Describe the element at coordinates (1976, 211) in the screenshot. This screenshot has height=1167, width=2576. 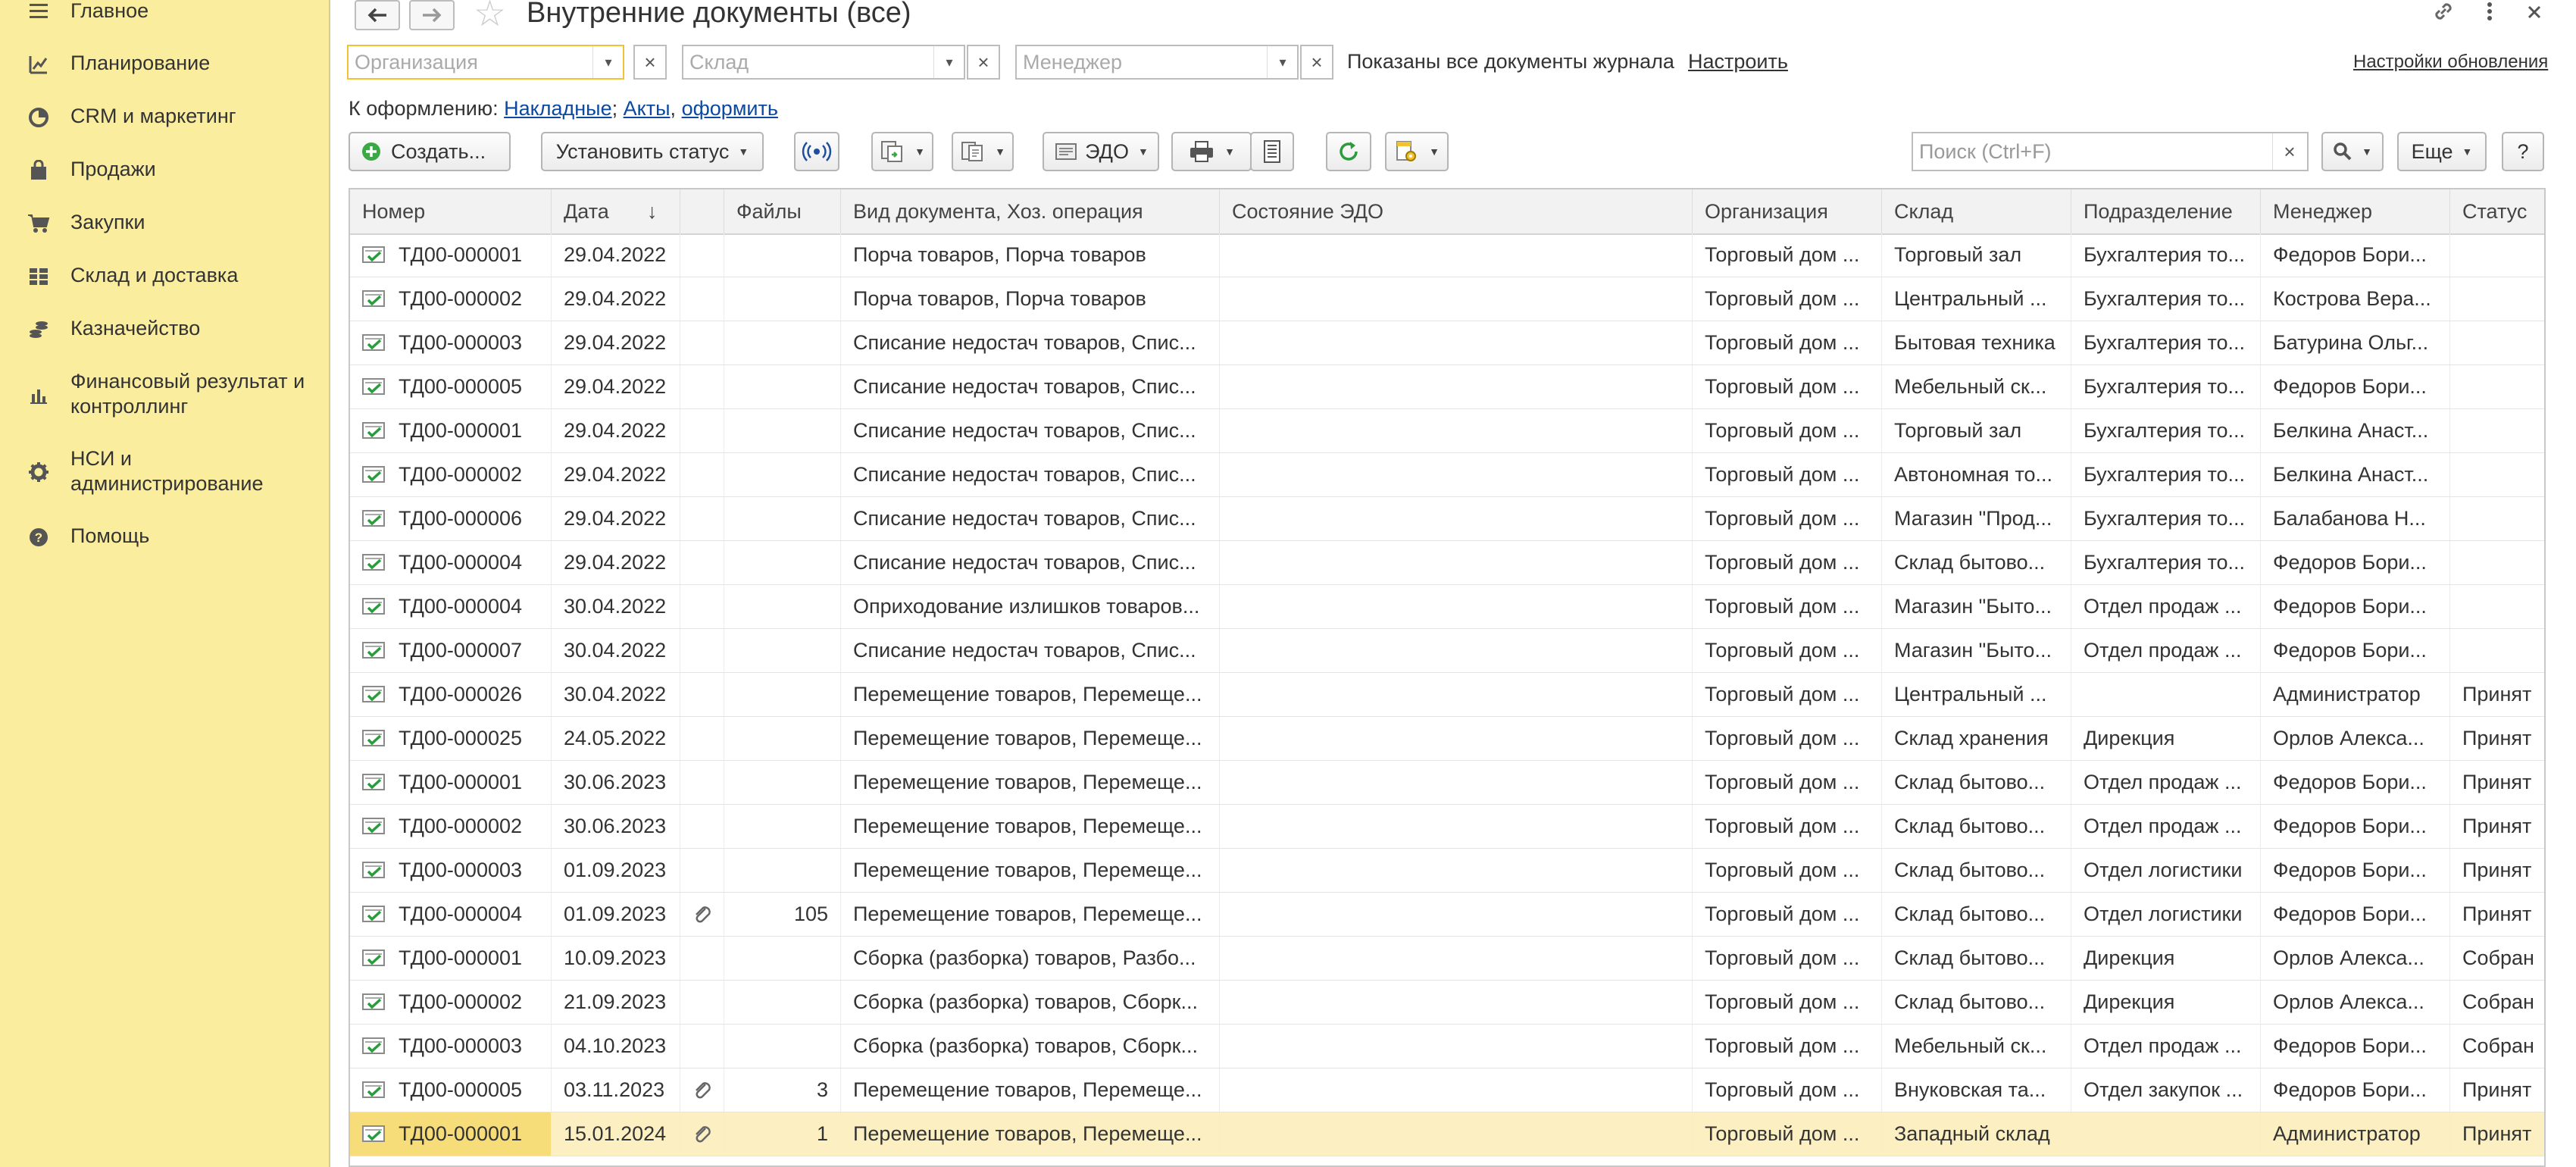
I see `column-header-warehouse: Склад` at that location.